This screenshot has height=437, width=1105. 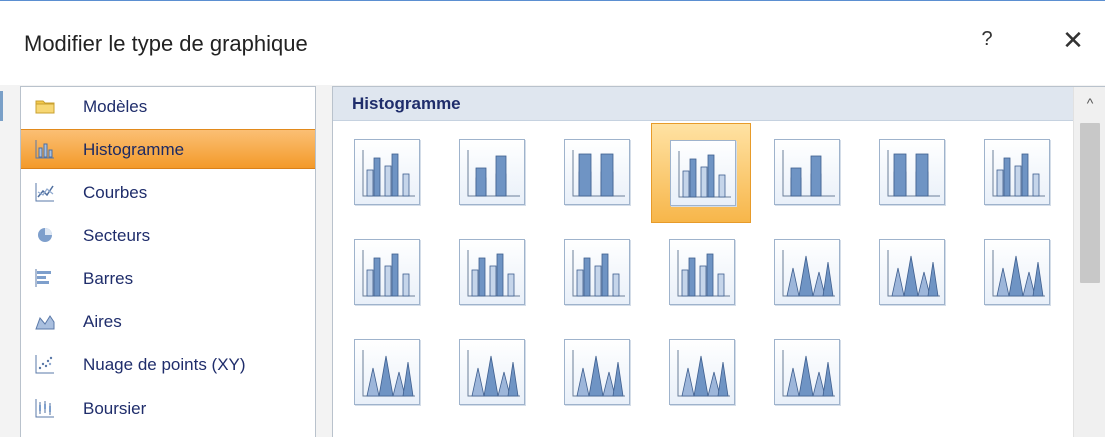 I want to click on help-button: ?, so click(x=987, y=42).